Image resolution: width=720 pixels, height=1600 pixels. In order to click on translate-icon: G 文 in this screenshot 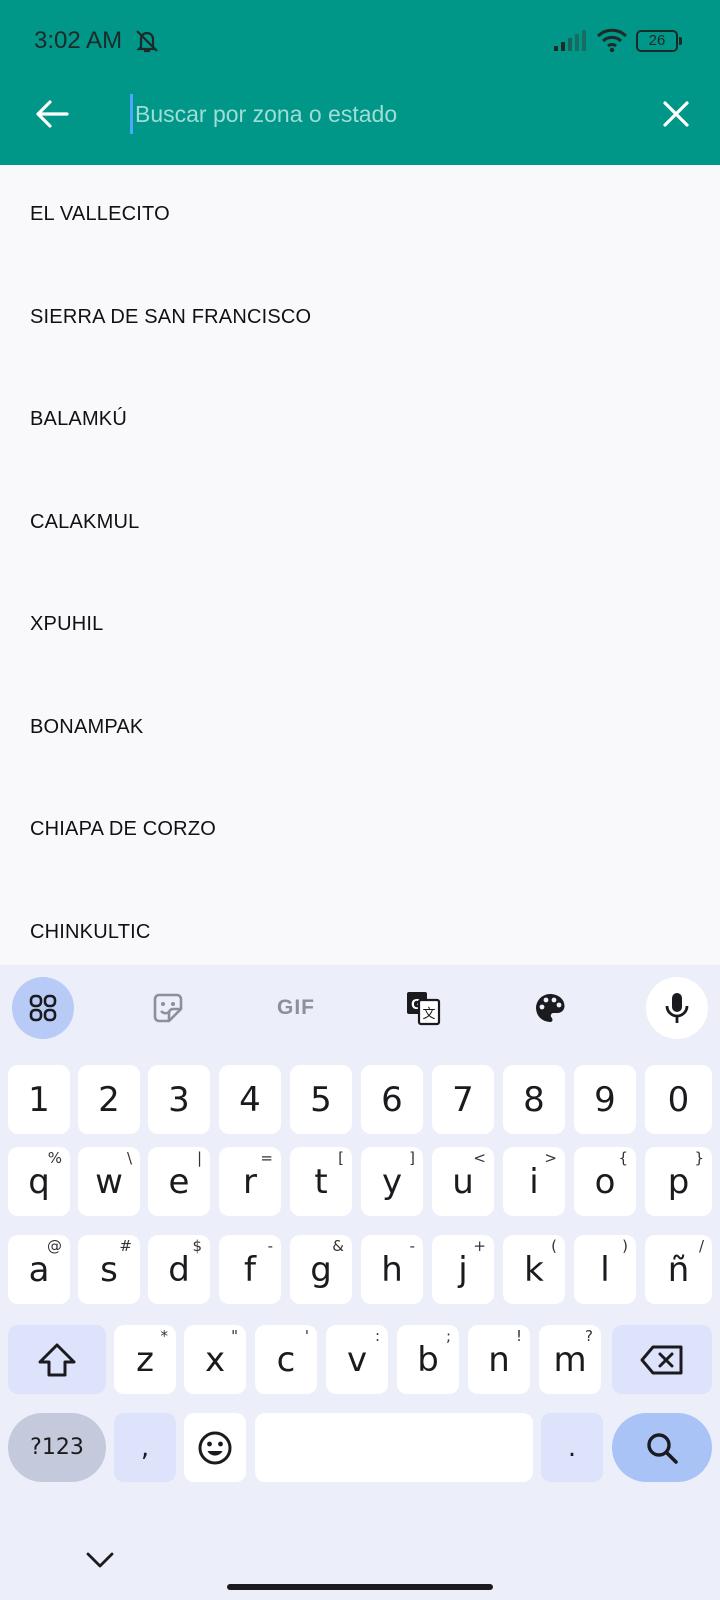, I will do `click(424, 1009)`.